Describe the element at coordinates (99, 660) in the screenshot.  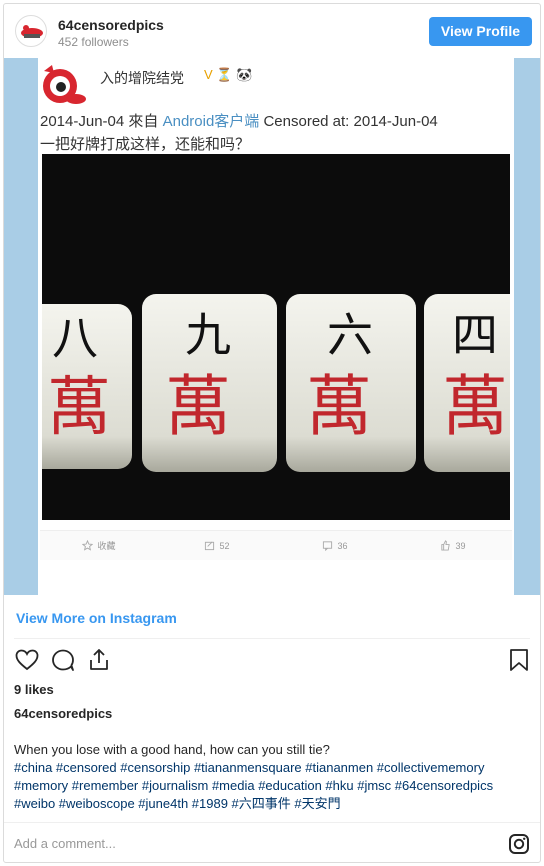
I see `share-icon` at that location.